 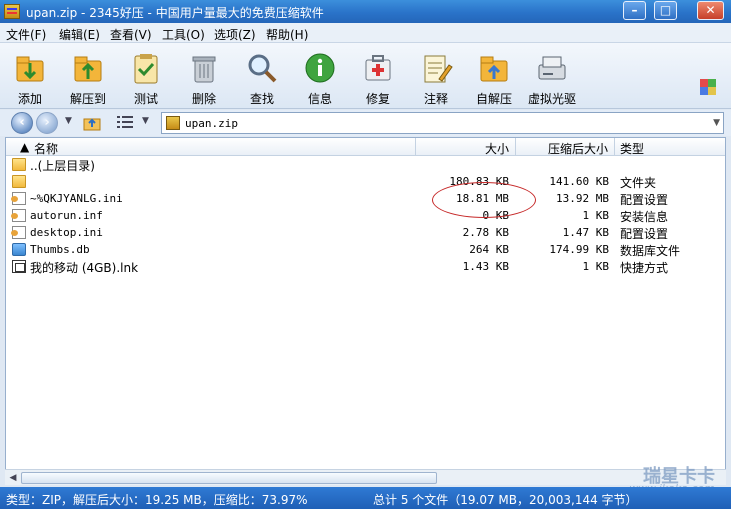 What do you see at coordinates (145, 121) in the screenshot?
I see `view-dropdown-icon: ▼` at bounding box center [145, 121].